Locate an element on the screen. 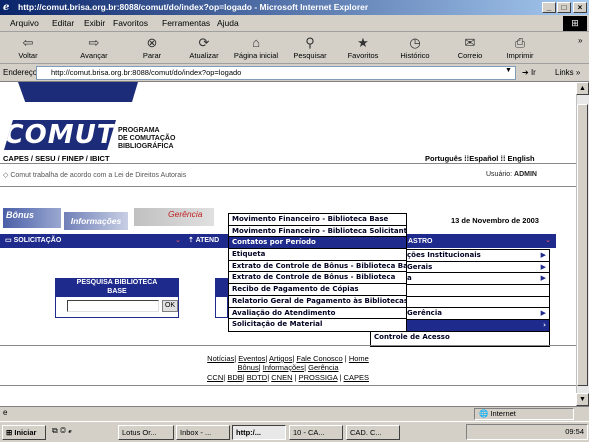  history-button: ◷ Histórico is located at coordinates (415, 47).